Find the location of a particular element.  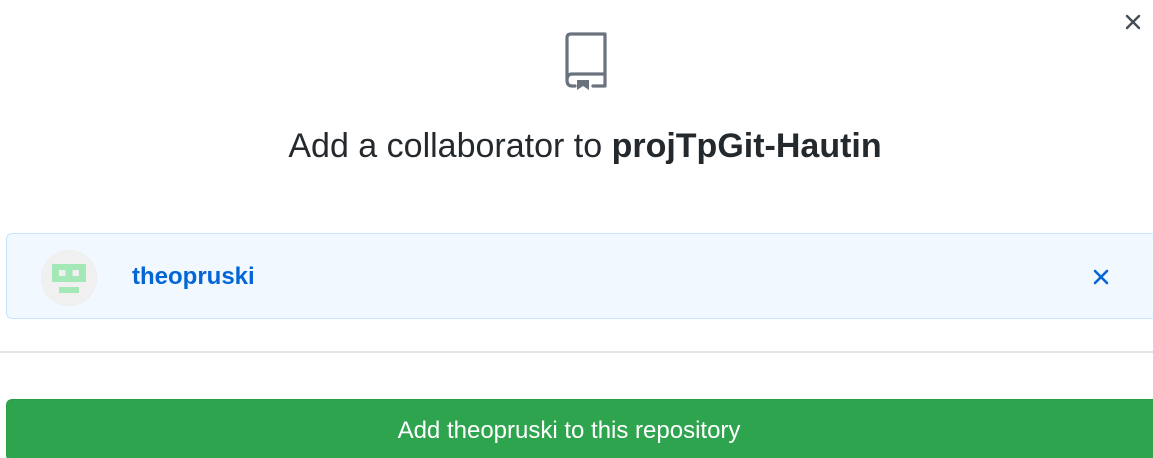

identicon-icon is located at coordinates (69, 278).